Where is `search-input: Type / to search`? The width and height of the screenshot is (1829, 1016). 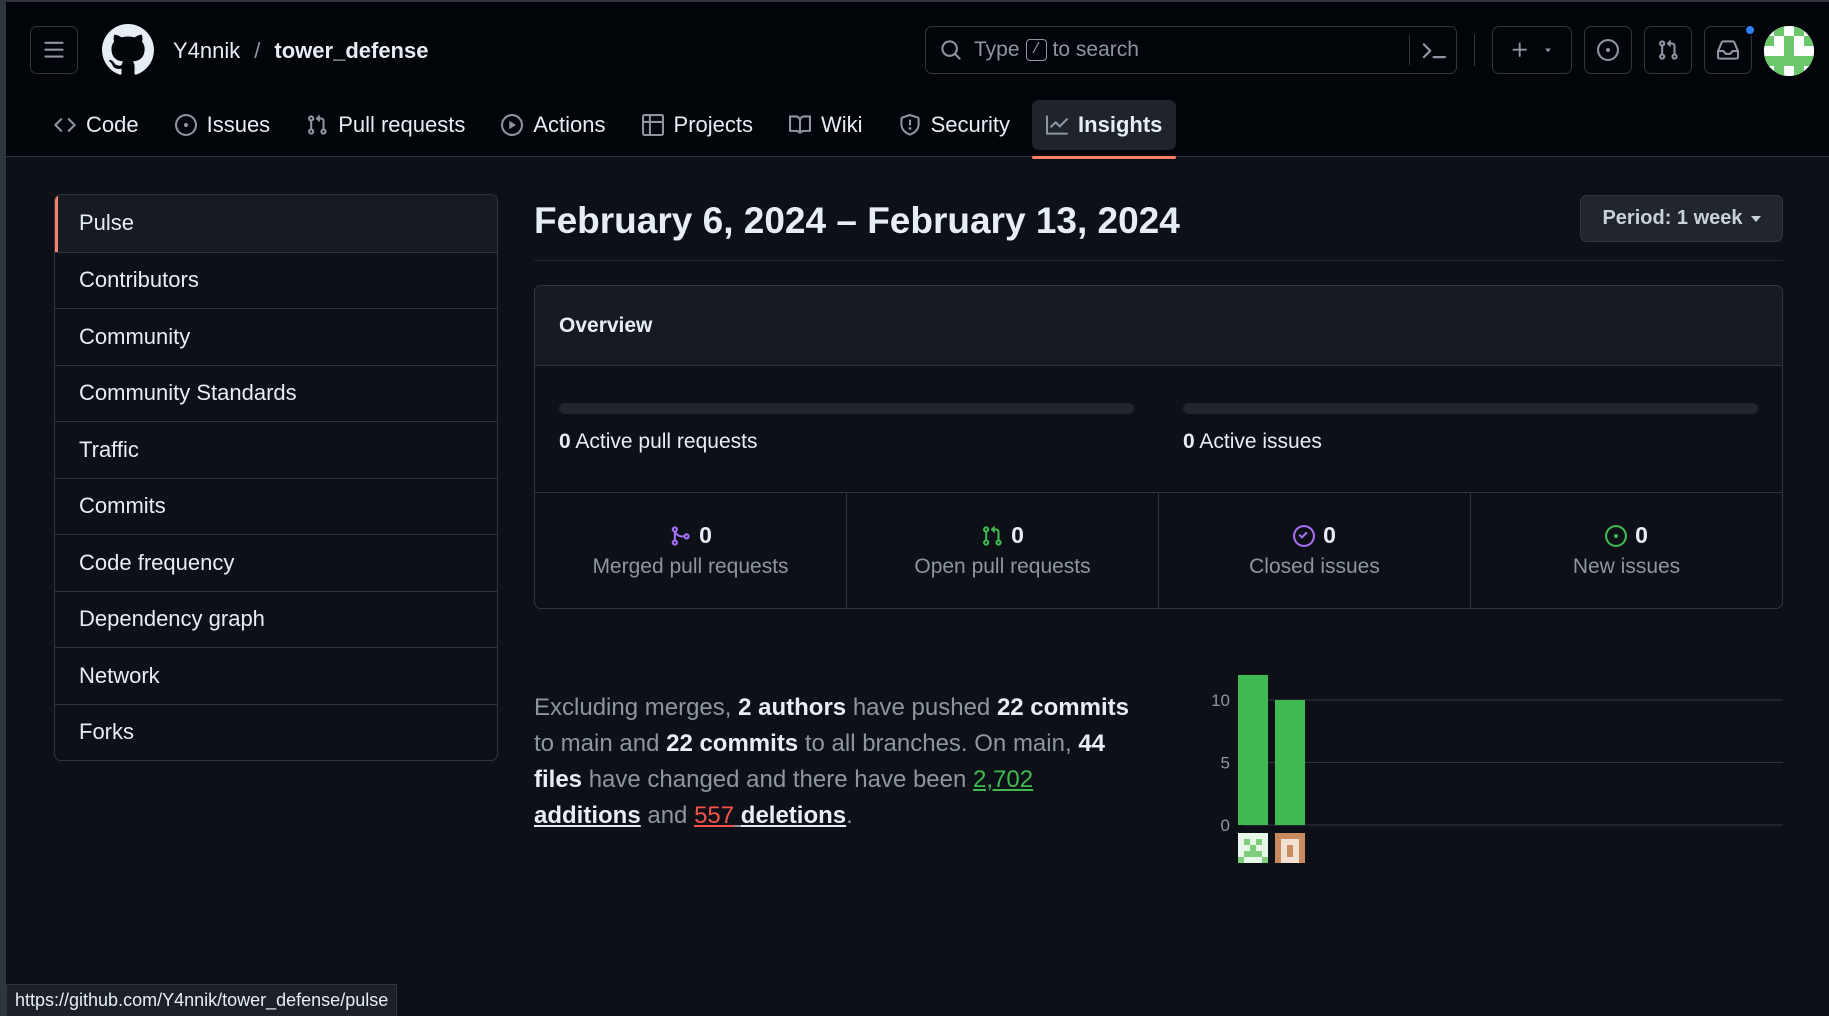 search-input: Type / to search is located at coordinates (1191, 50).